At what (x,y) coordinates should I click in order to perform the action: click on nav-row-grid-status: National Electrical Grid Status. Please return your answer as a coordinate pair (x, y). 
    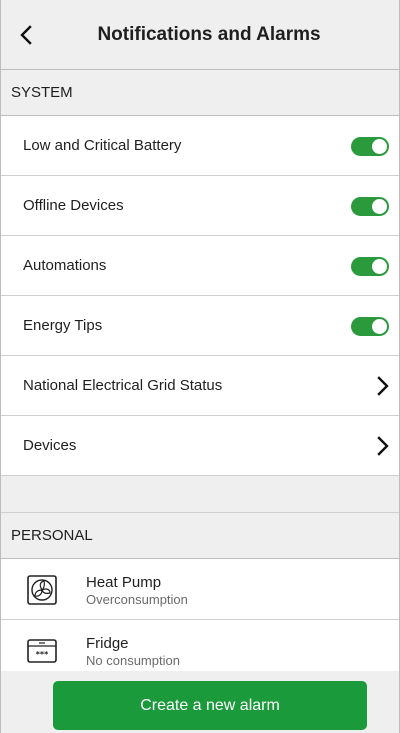
    Looking at the image, I should click on (200, 386).